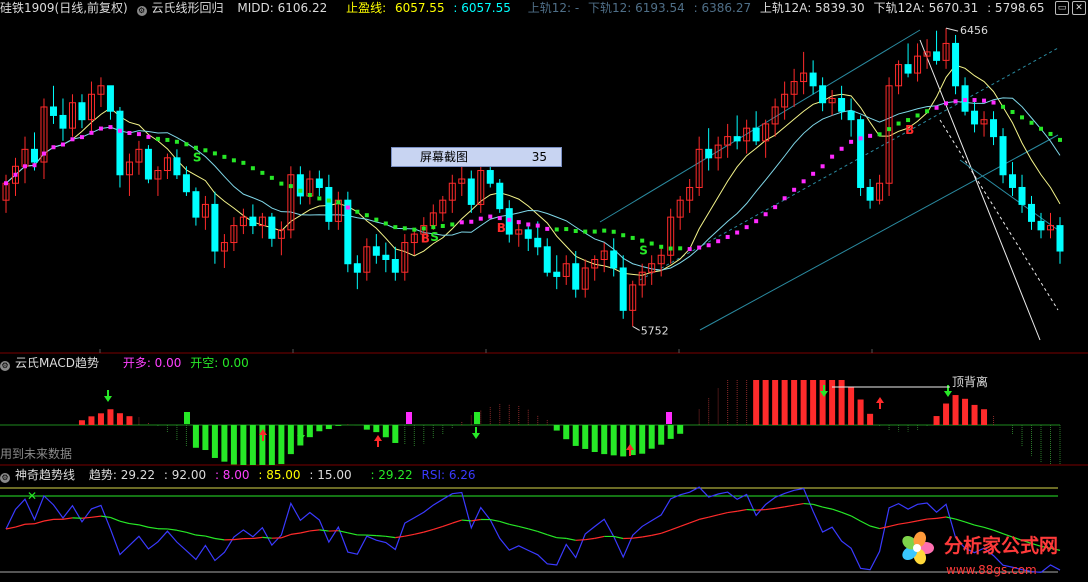 This screenshot has height=582, width=1088. Describe the element at coordinates (1079, 8) in the screenshot. I see `close-icon: ✕` at that location.